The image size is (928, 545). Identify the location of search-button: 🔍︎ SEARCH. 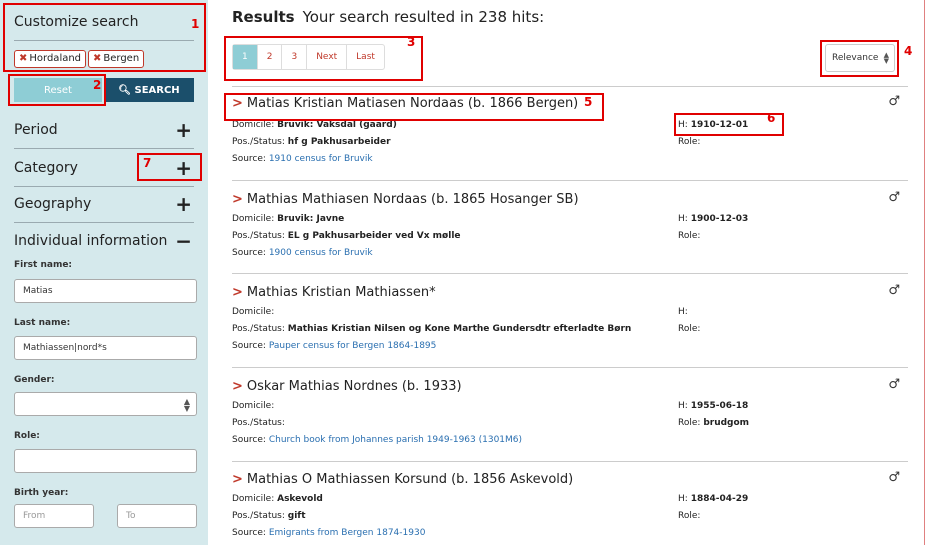
(149, 90).